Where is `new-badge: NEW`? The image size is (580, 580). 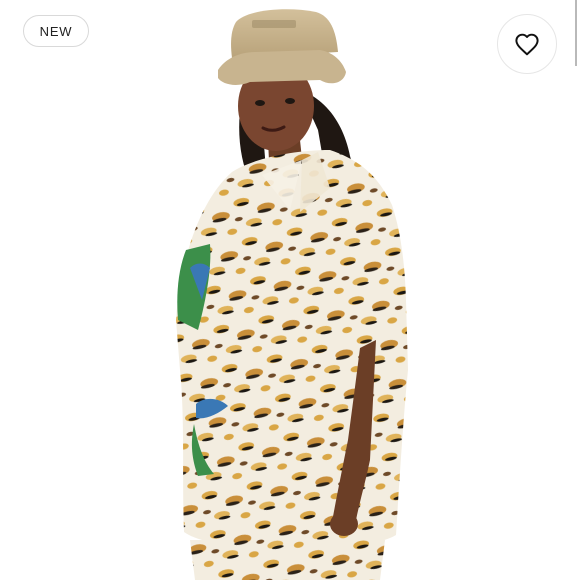
new-badge: NEW is located at coordinates (56, 31).